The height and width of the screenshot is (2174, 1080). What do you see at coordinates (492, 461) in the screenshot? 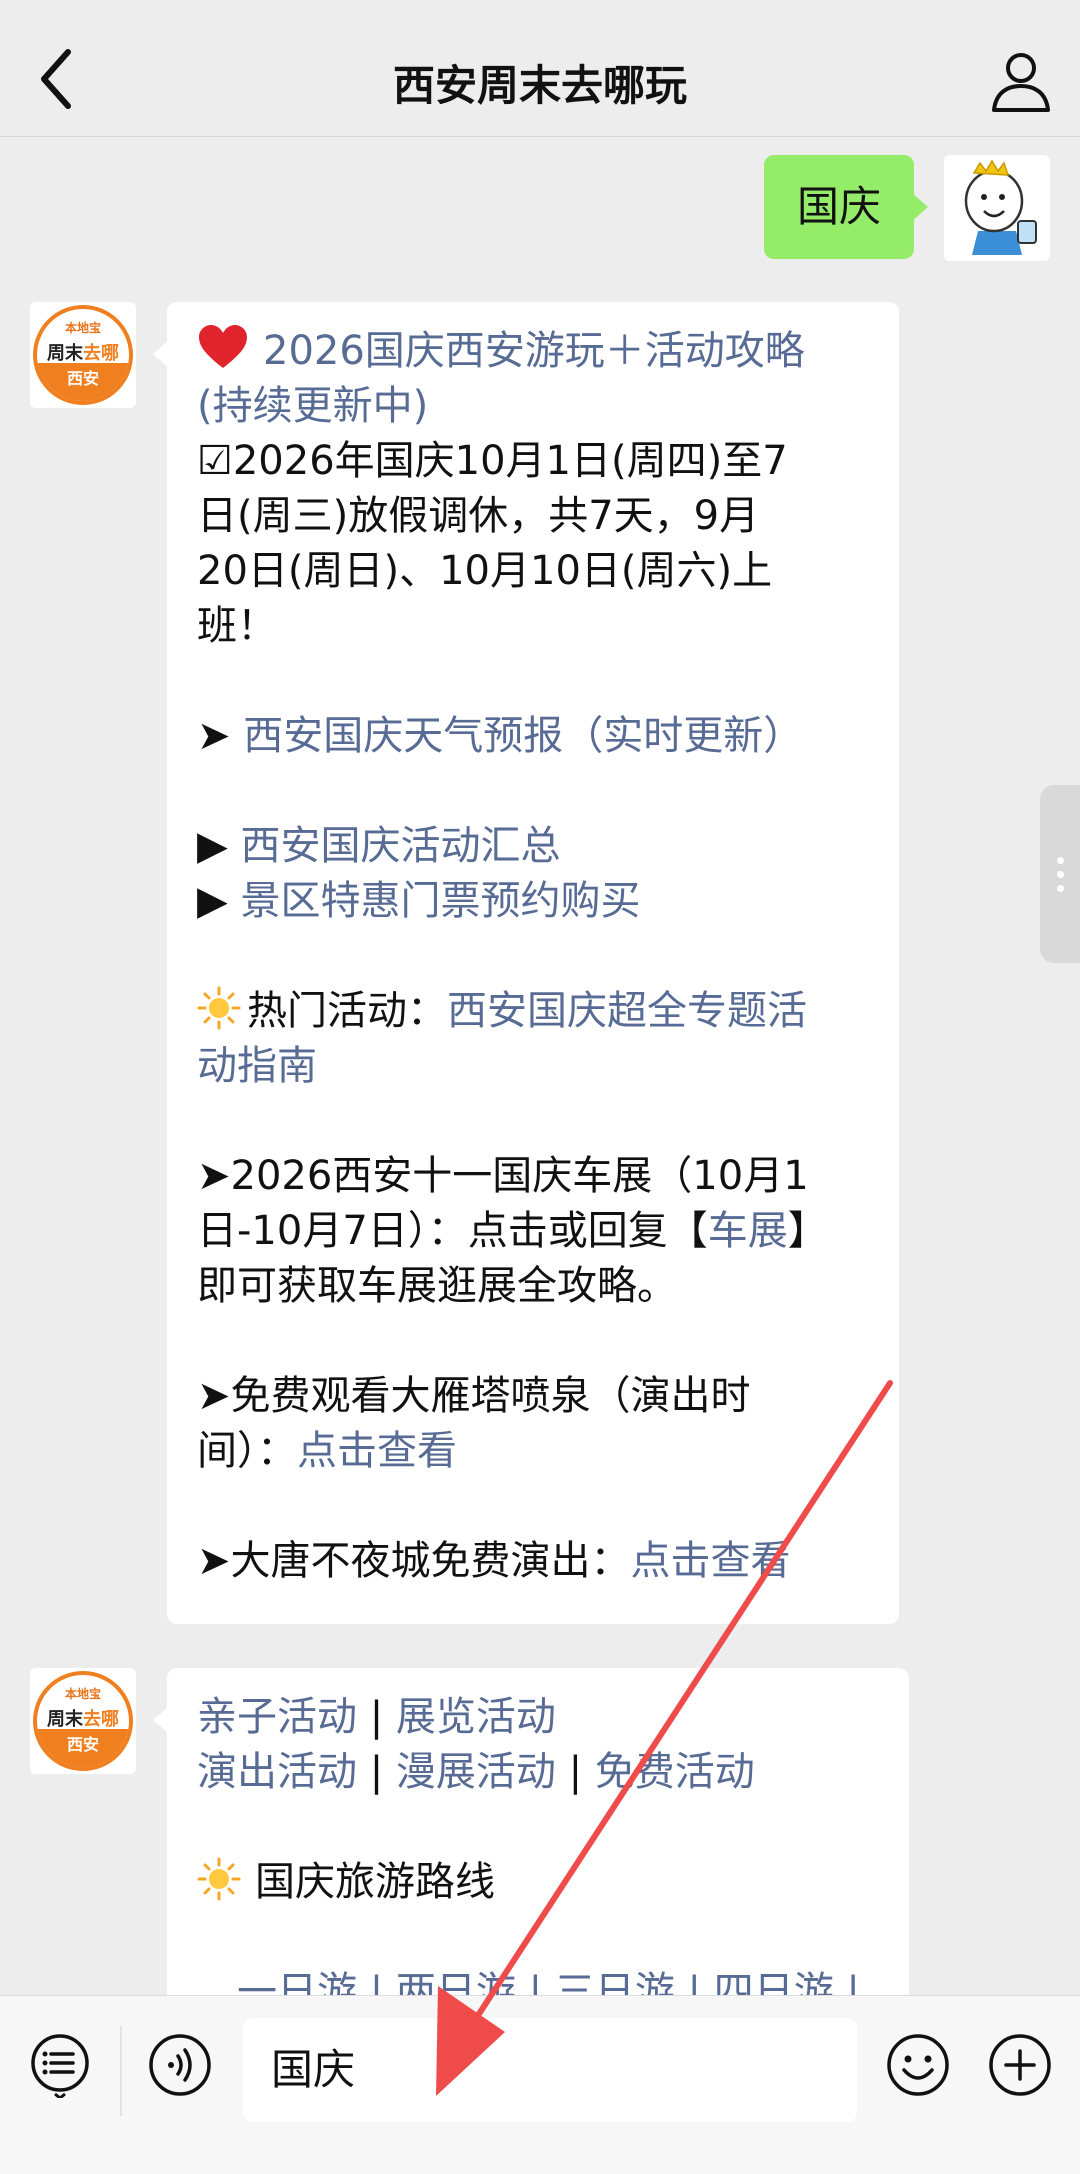
I see `holiday-text-line: ☑2026年国庆10月1日(周四)至7` at bounding box center [492, 461].